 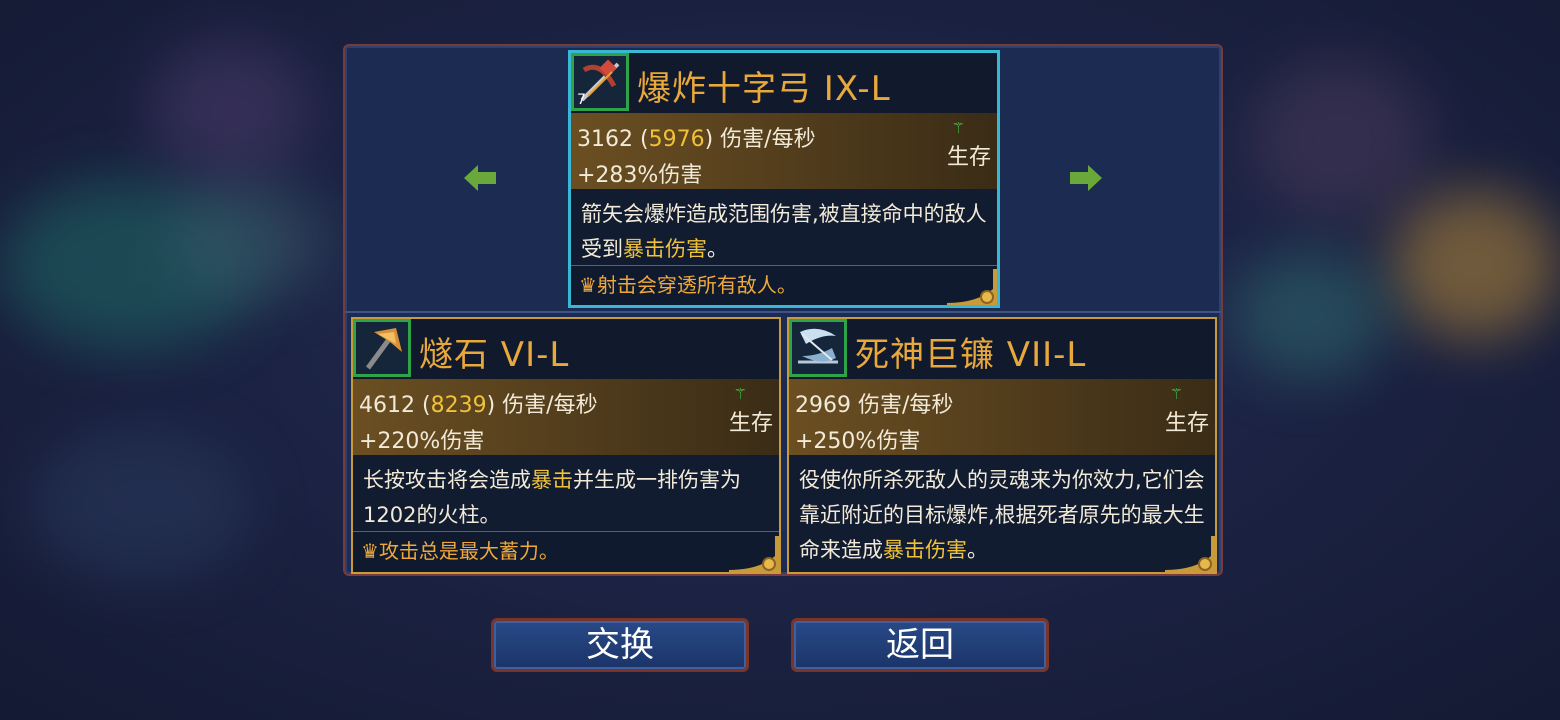 What do you see at coordinates (458, 405) in the screenshot?
I see `dps-crit: 8239` at bounding box center [458, 405].